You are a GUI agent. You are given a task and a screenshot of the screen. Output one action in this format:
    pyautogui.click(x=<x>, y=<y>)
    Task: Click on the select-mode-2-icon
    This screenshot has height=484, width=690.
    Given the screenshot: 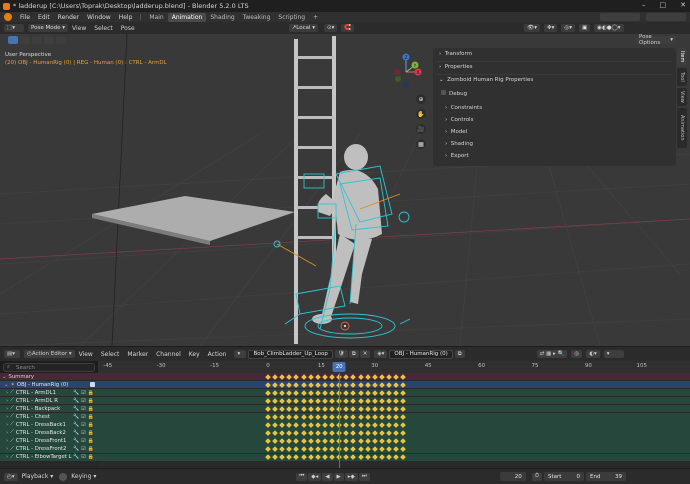 What is the action you would take?
    pyautogui.click(x=37, y=40)
    